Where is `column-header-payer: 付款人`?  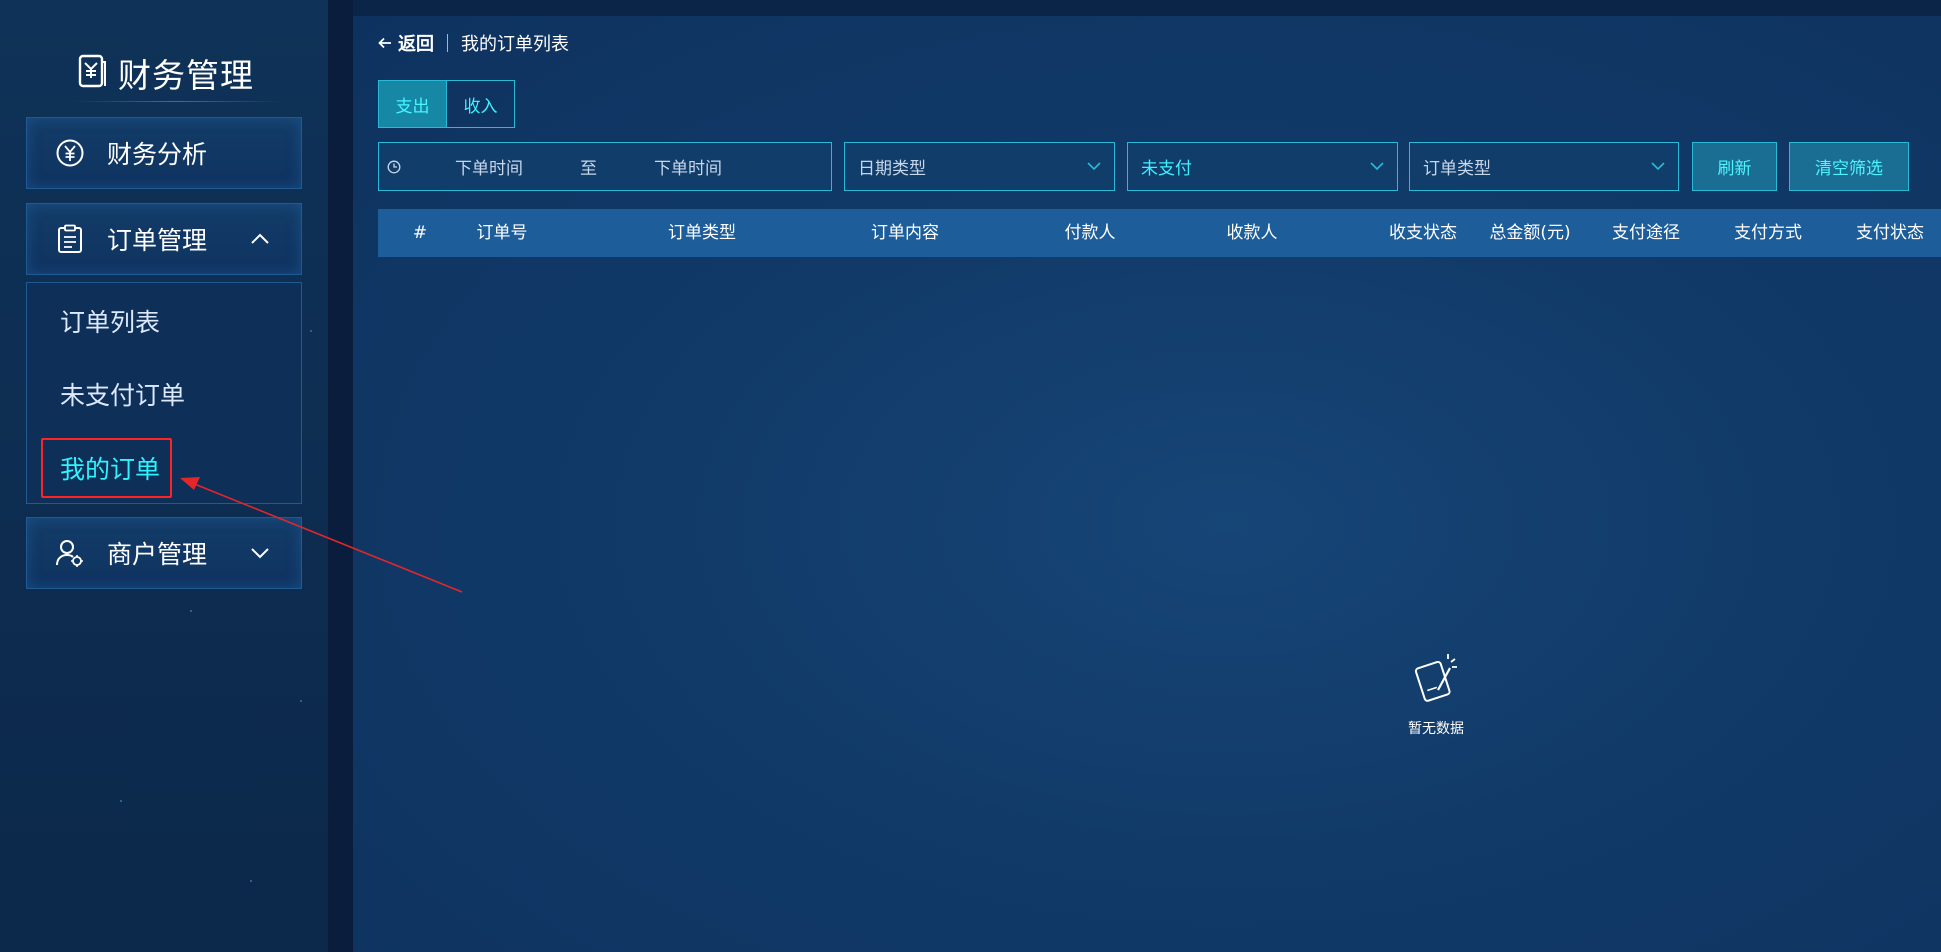 column-header-payer: 付款人 is located at coordinates (1090, 233).